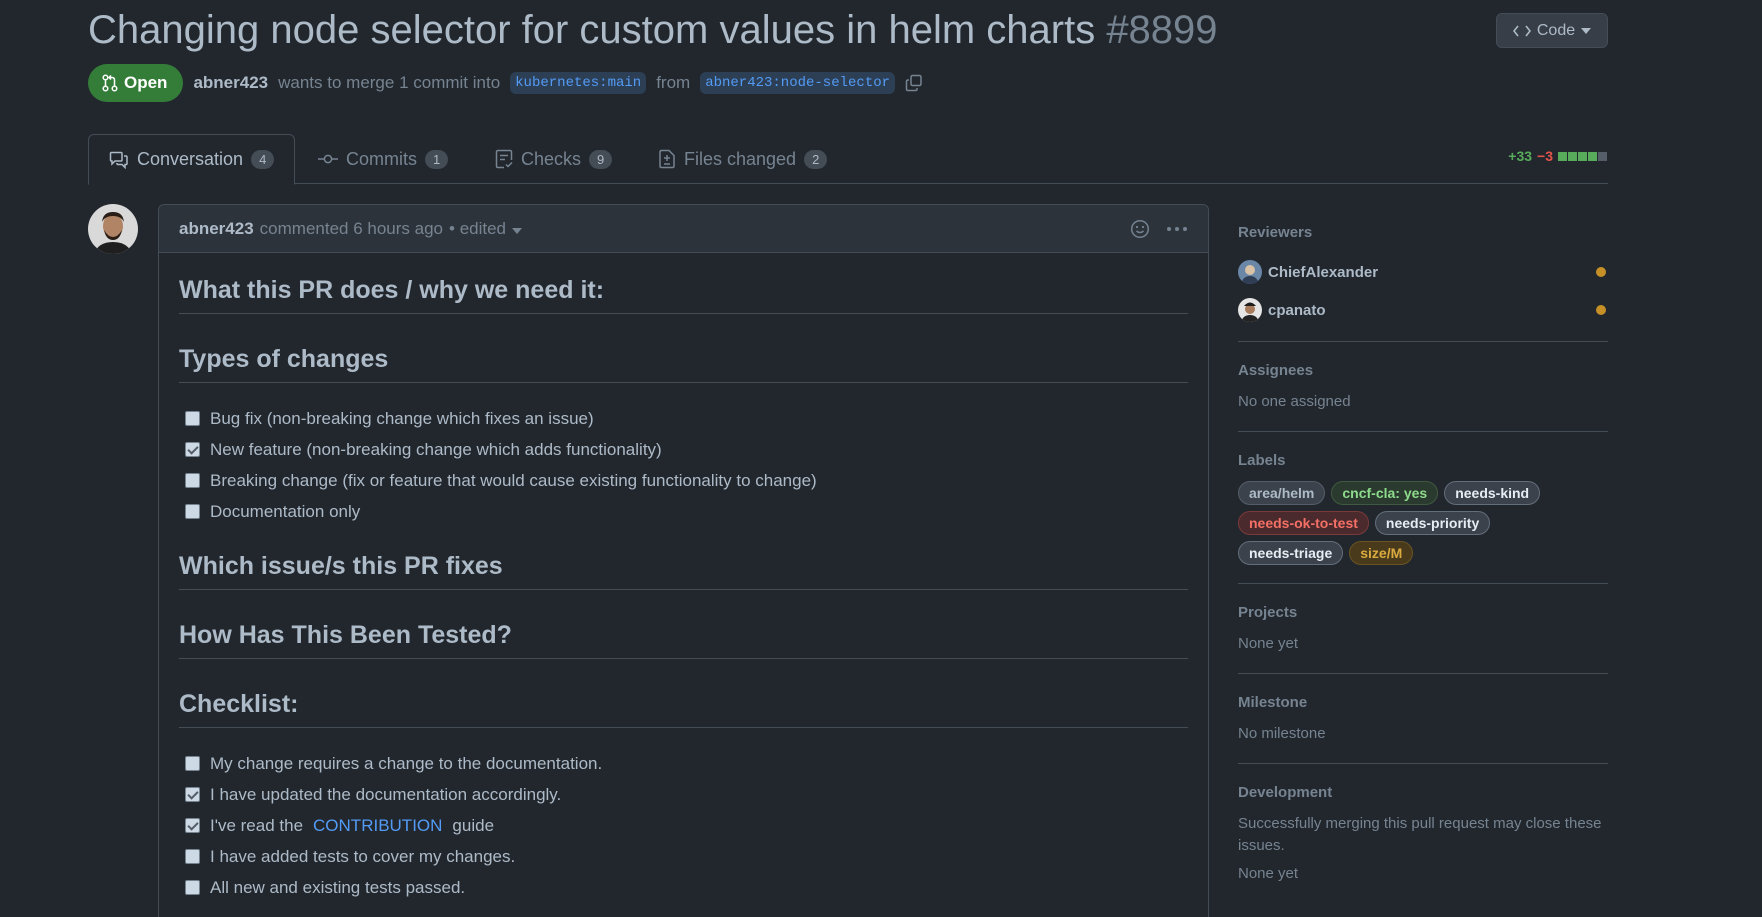  Describe the element at coordinates (1282, 733) in the screenshot. I see `milestone-text: No milestone` at that location.